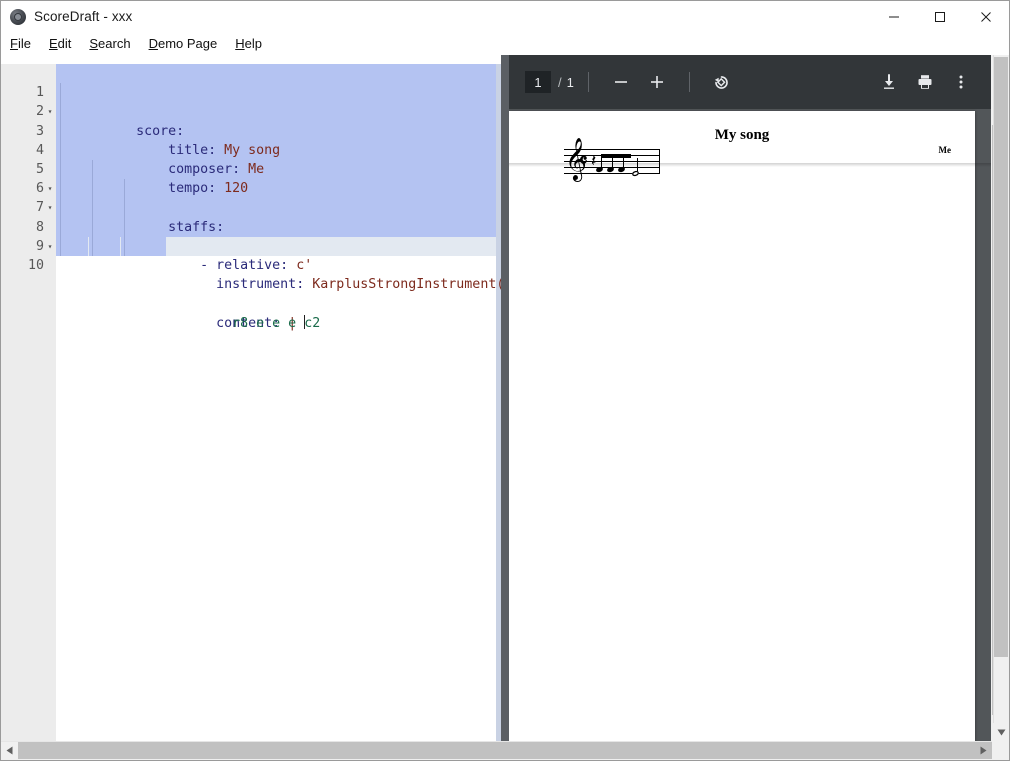 This screenshot has height=761, width=1010. What do you see at coordinates (358, 285) in the screenshot?
I see `code-line-7-text: instrument: KarplusStrongInstrument()` at bounding box center [358, 285].